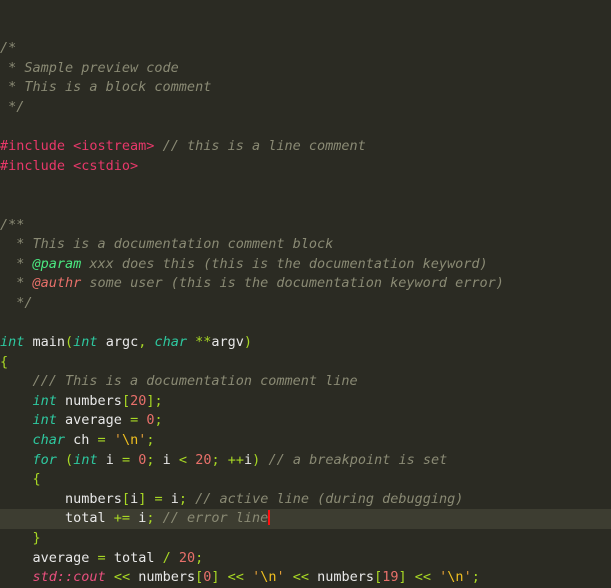 The width and height of the screenshot is (611, 588). Describe the element at coordinates (305, 49) in the screenshot. I see `code-line: /*` at that location.